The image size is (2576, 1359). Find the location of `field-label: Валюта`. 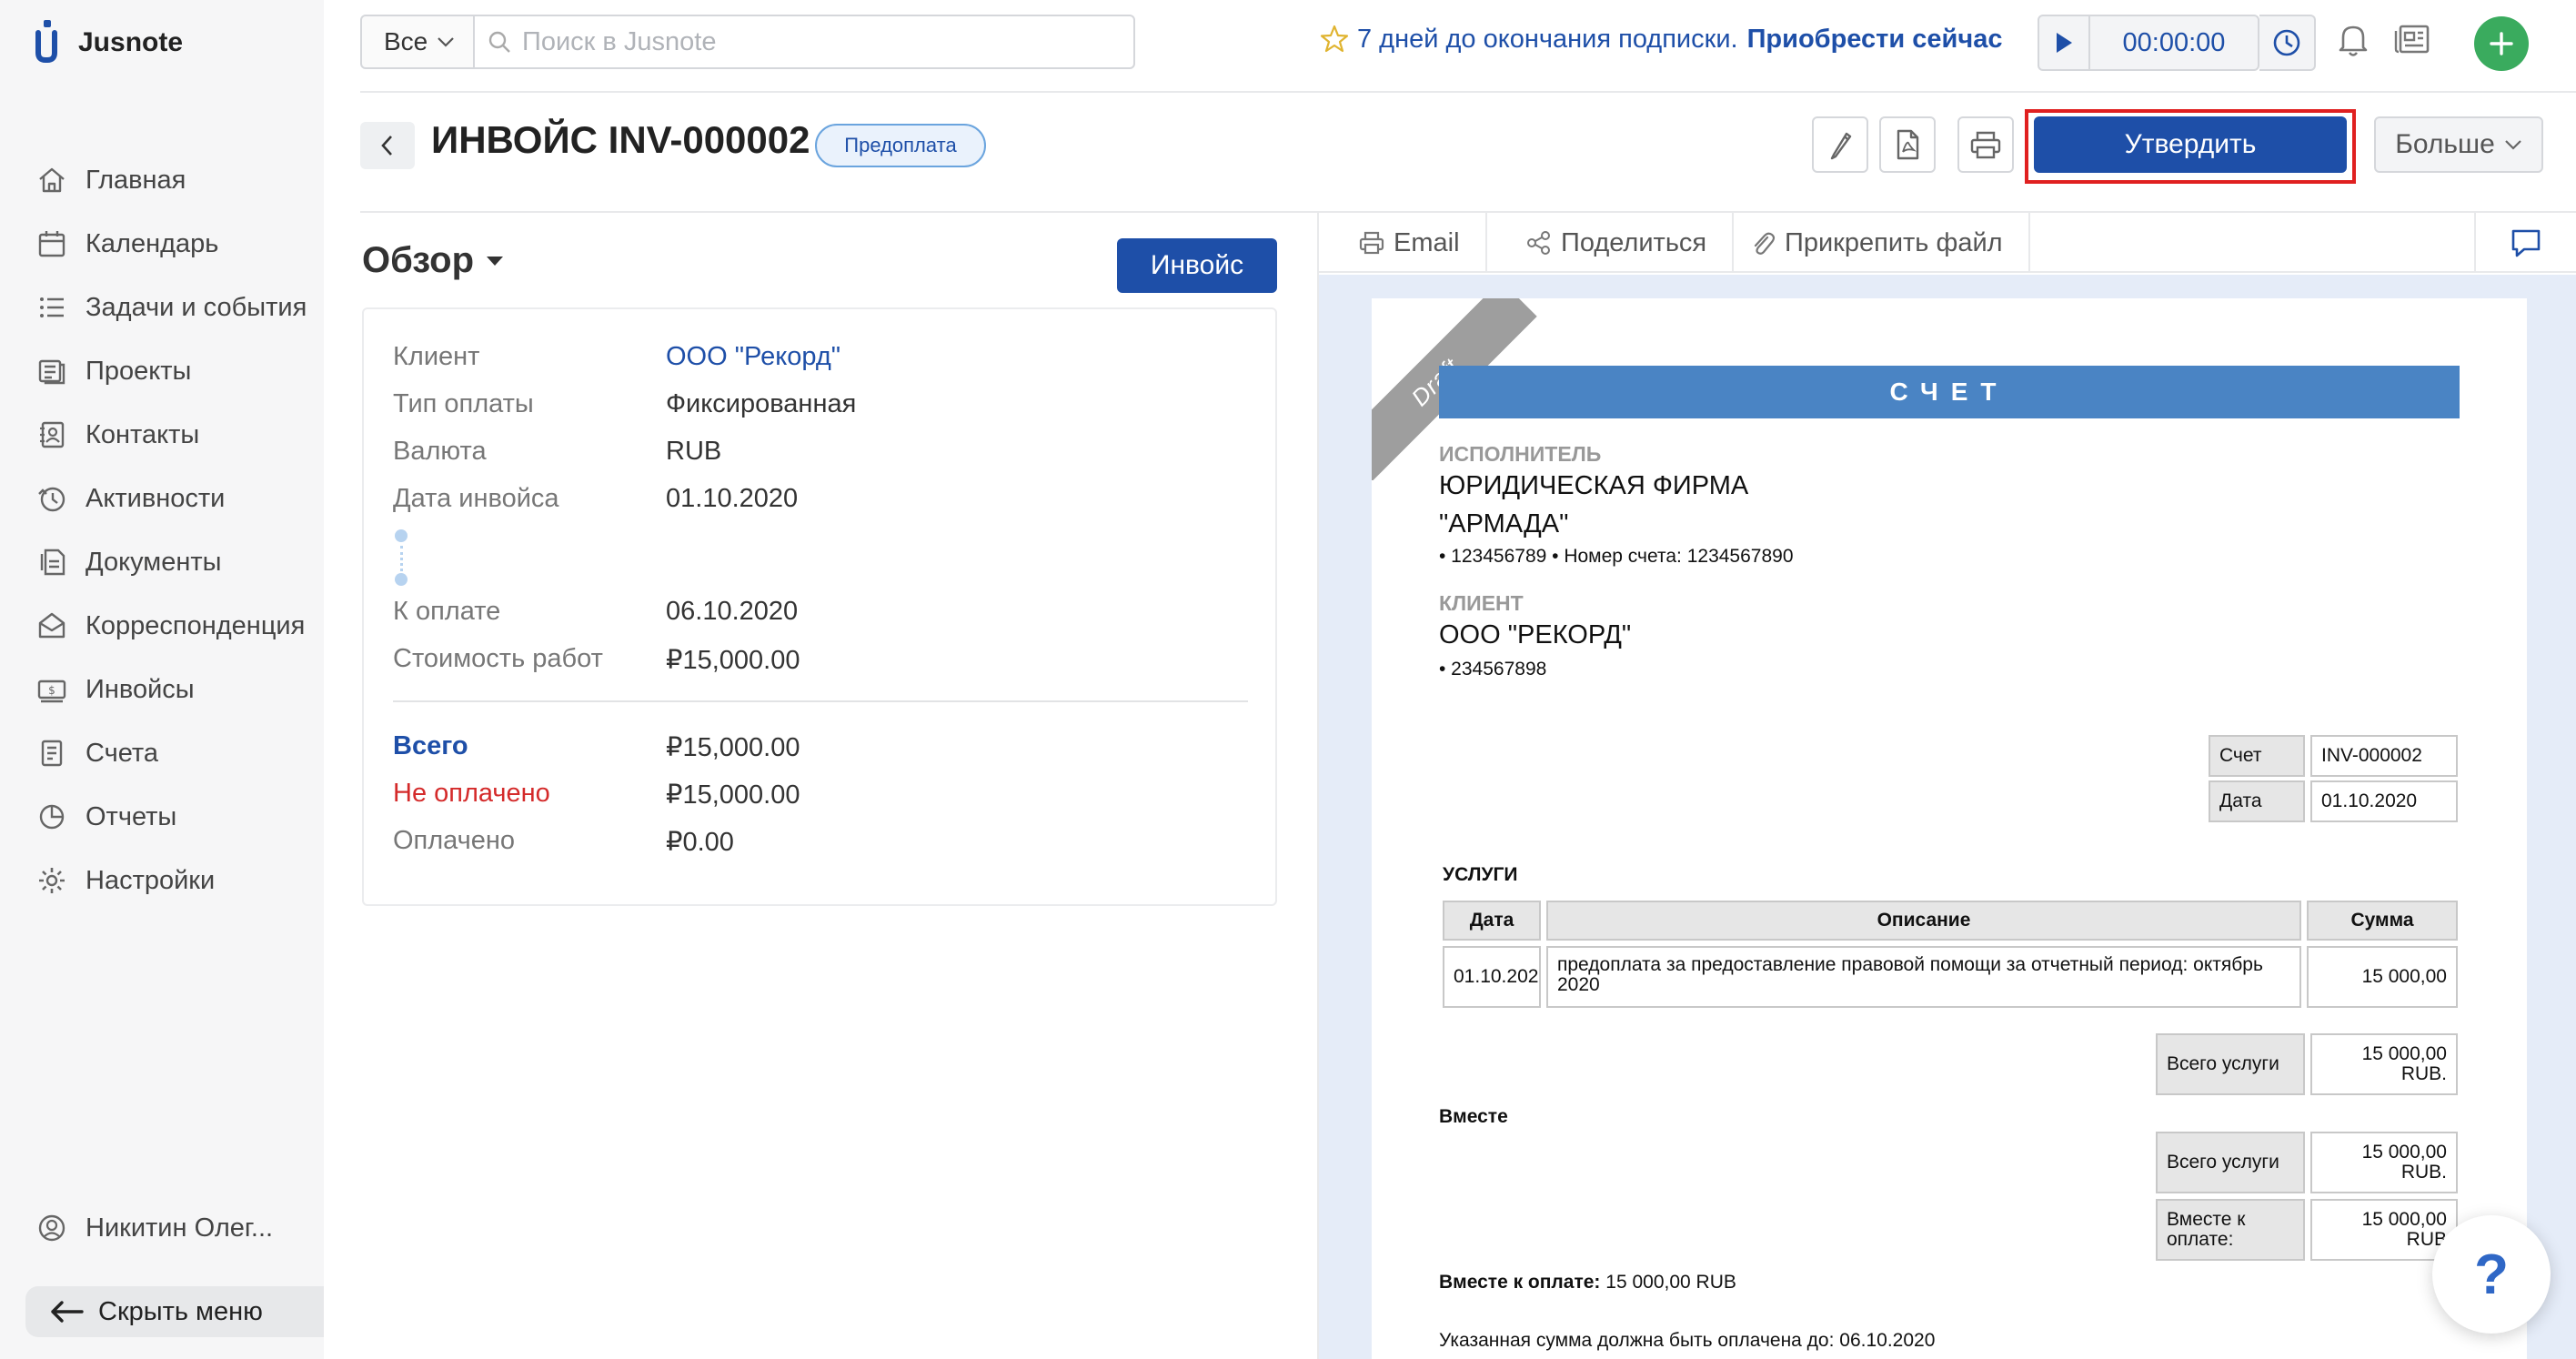

field-label: Валюта is located at coordinates (440, 451).